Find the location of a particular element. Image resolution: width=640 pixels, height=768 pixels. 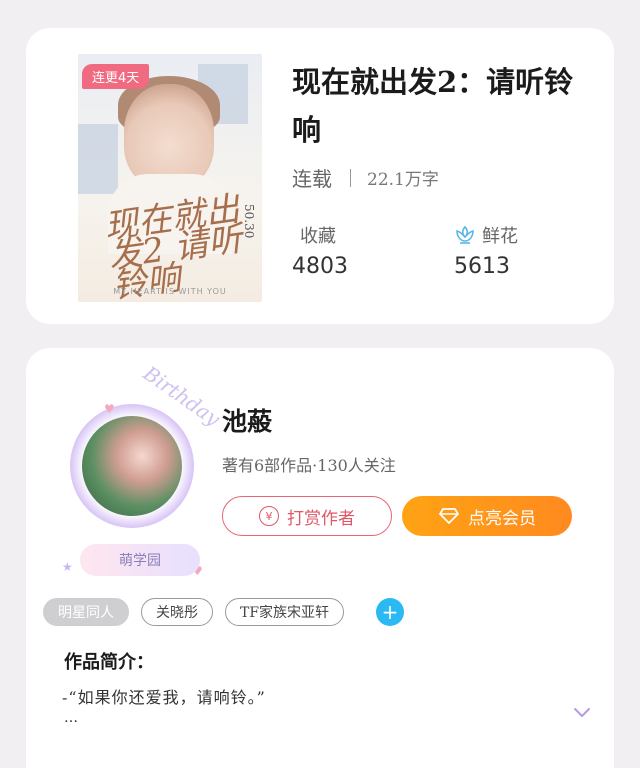

star-icon: ★ is located at coordinates (67, 567).